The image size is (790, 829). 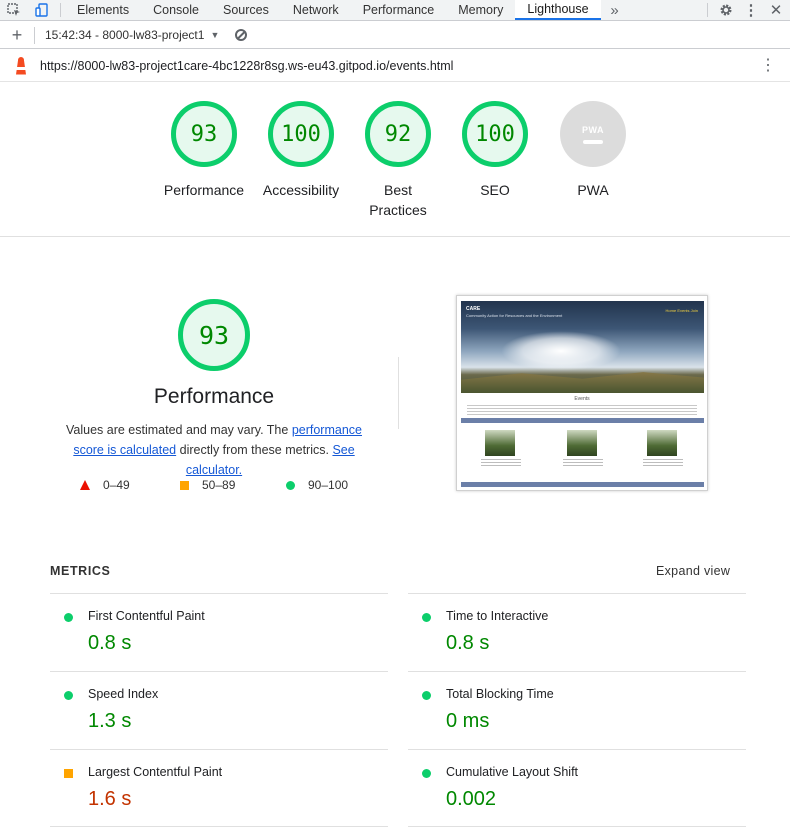 I want to click on inspect-element-icon, so click(x=14, y=10).